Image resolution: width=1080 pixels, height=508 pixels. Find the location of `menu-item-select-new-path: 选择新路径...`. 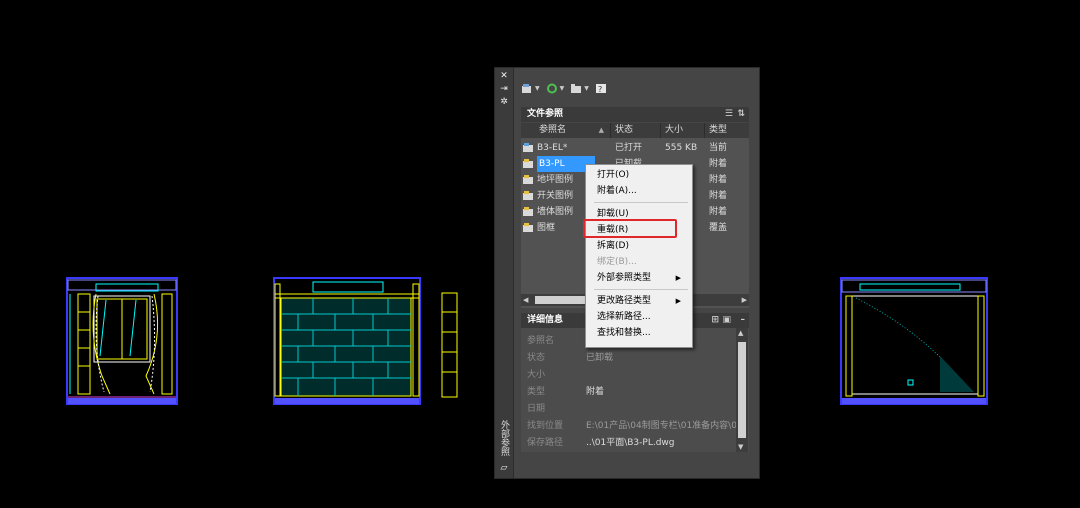

menu-item-select-new-path: 选择新路径... is located at coordinates (642, 317).